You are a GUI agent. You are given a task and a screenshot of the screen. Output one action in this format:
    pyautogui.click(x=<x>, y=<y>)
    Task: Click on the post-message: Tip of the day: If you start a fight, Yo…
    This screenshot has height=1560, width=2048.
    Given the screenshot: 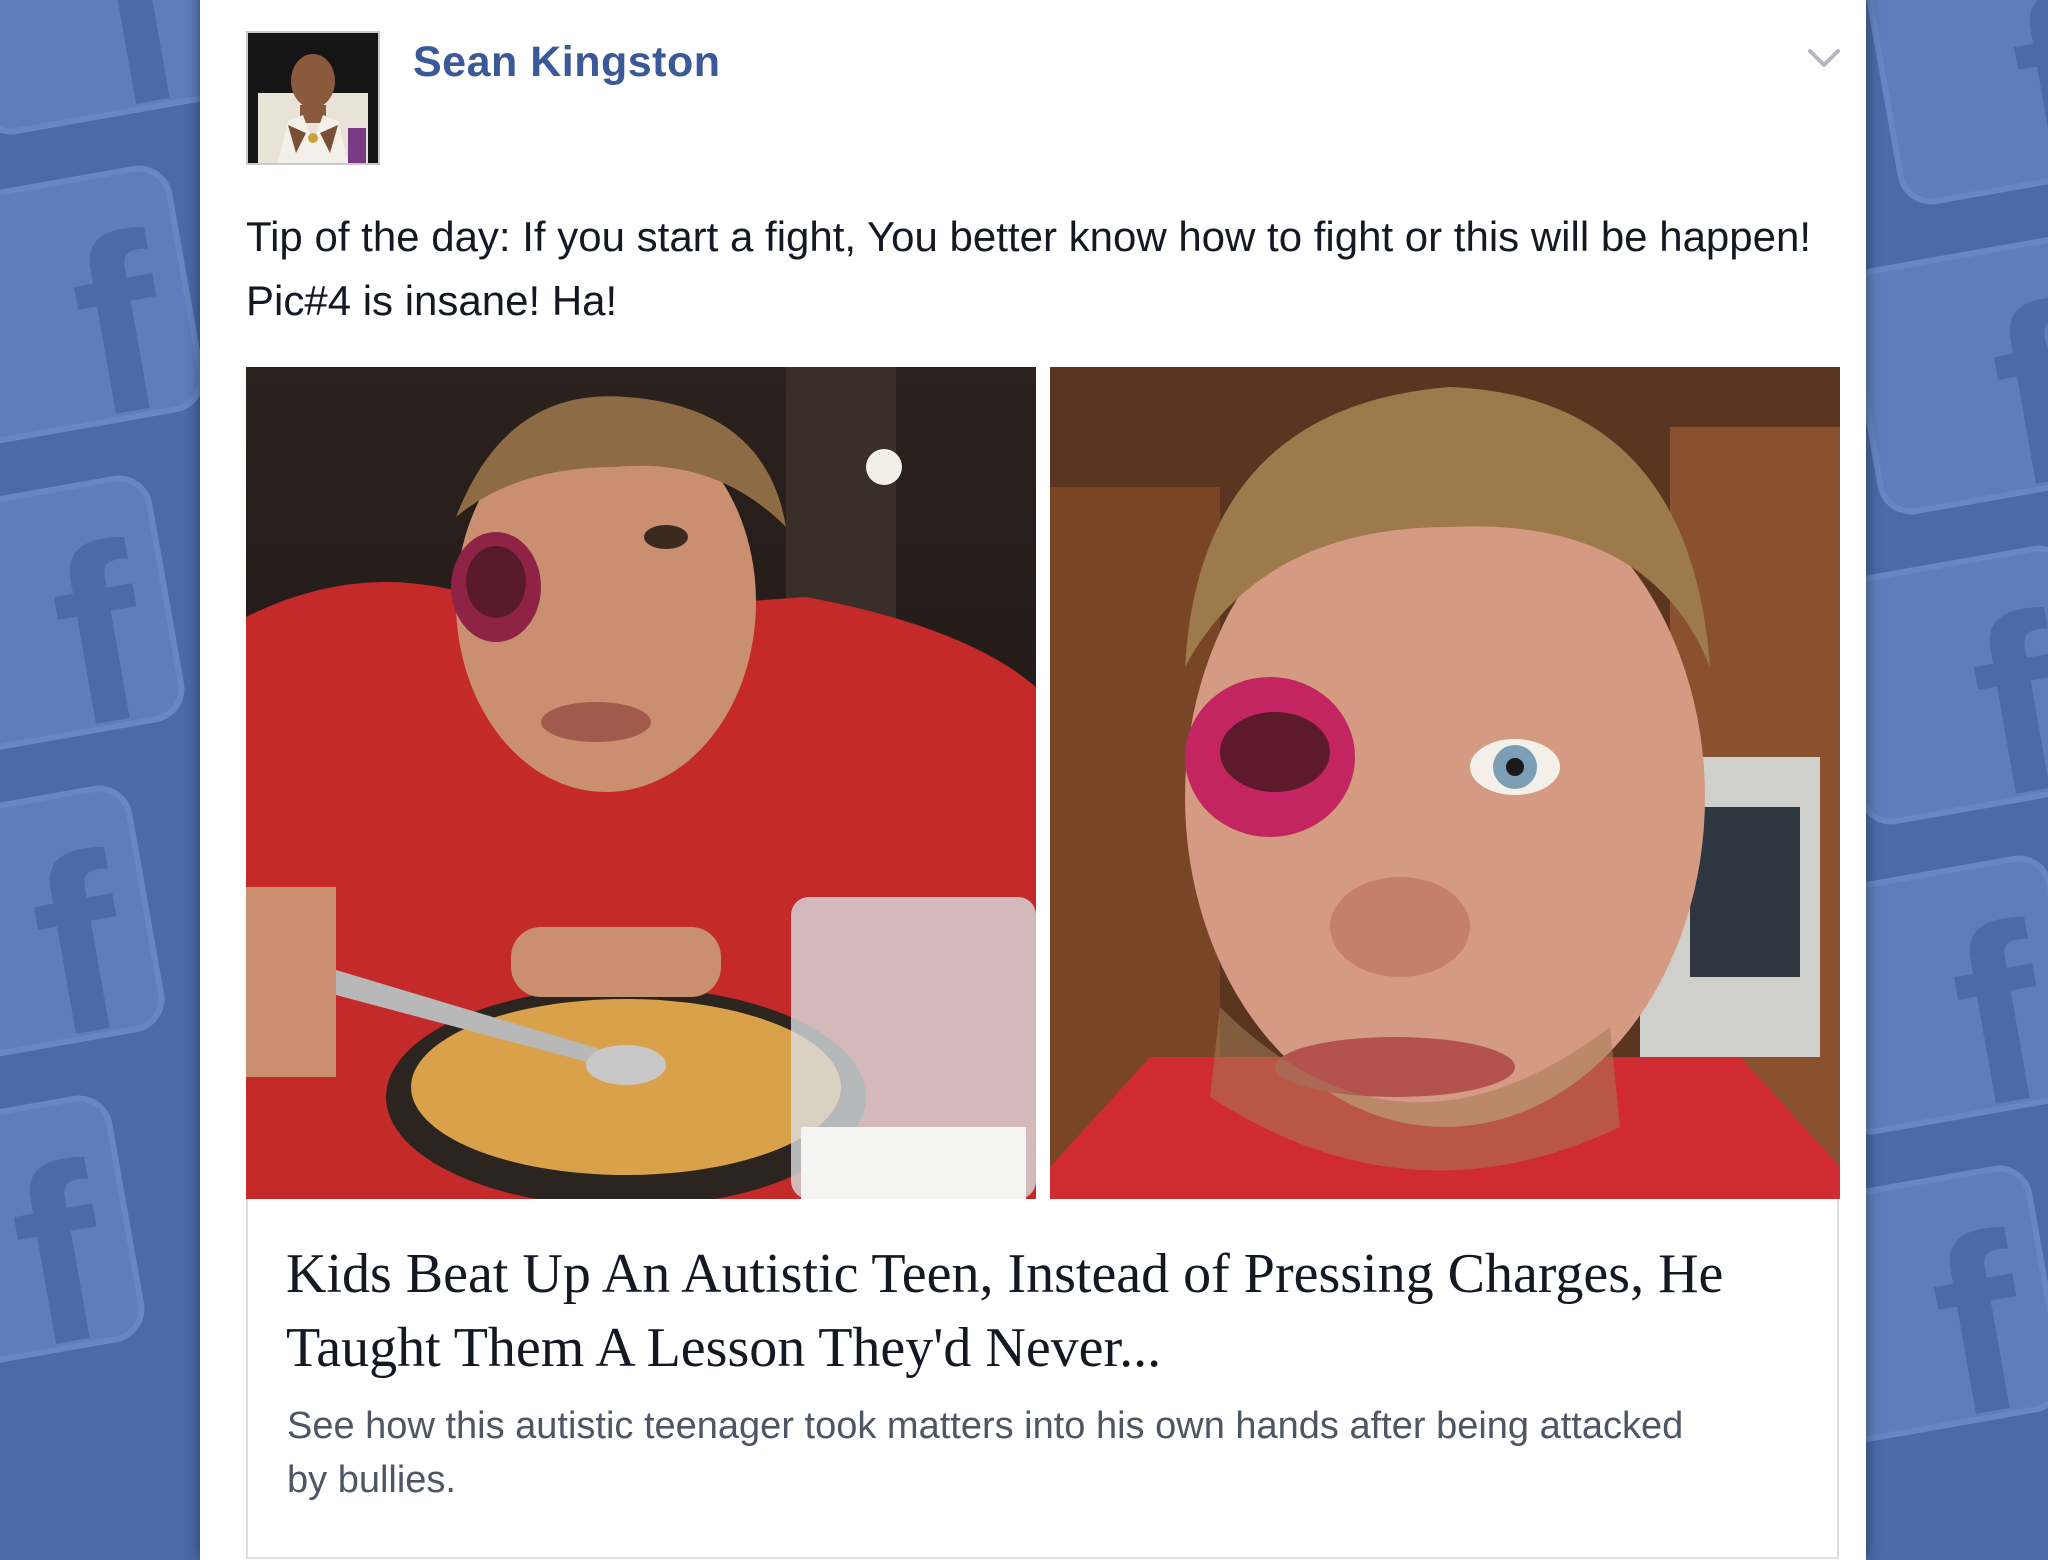 What is the action you would take?
    pyautogui.click(x=1029, y=268)
    